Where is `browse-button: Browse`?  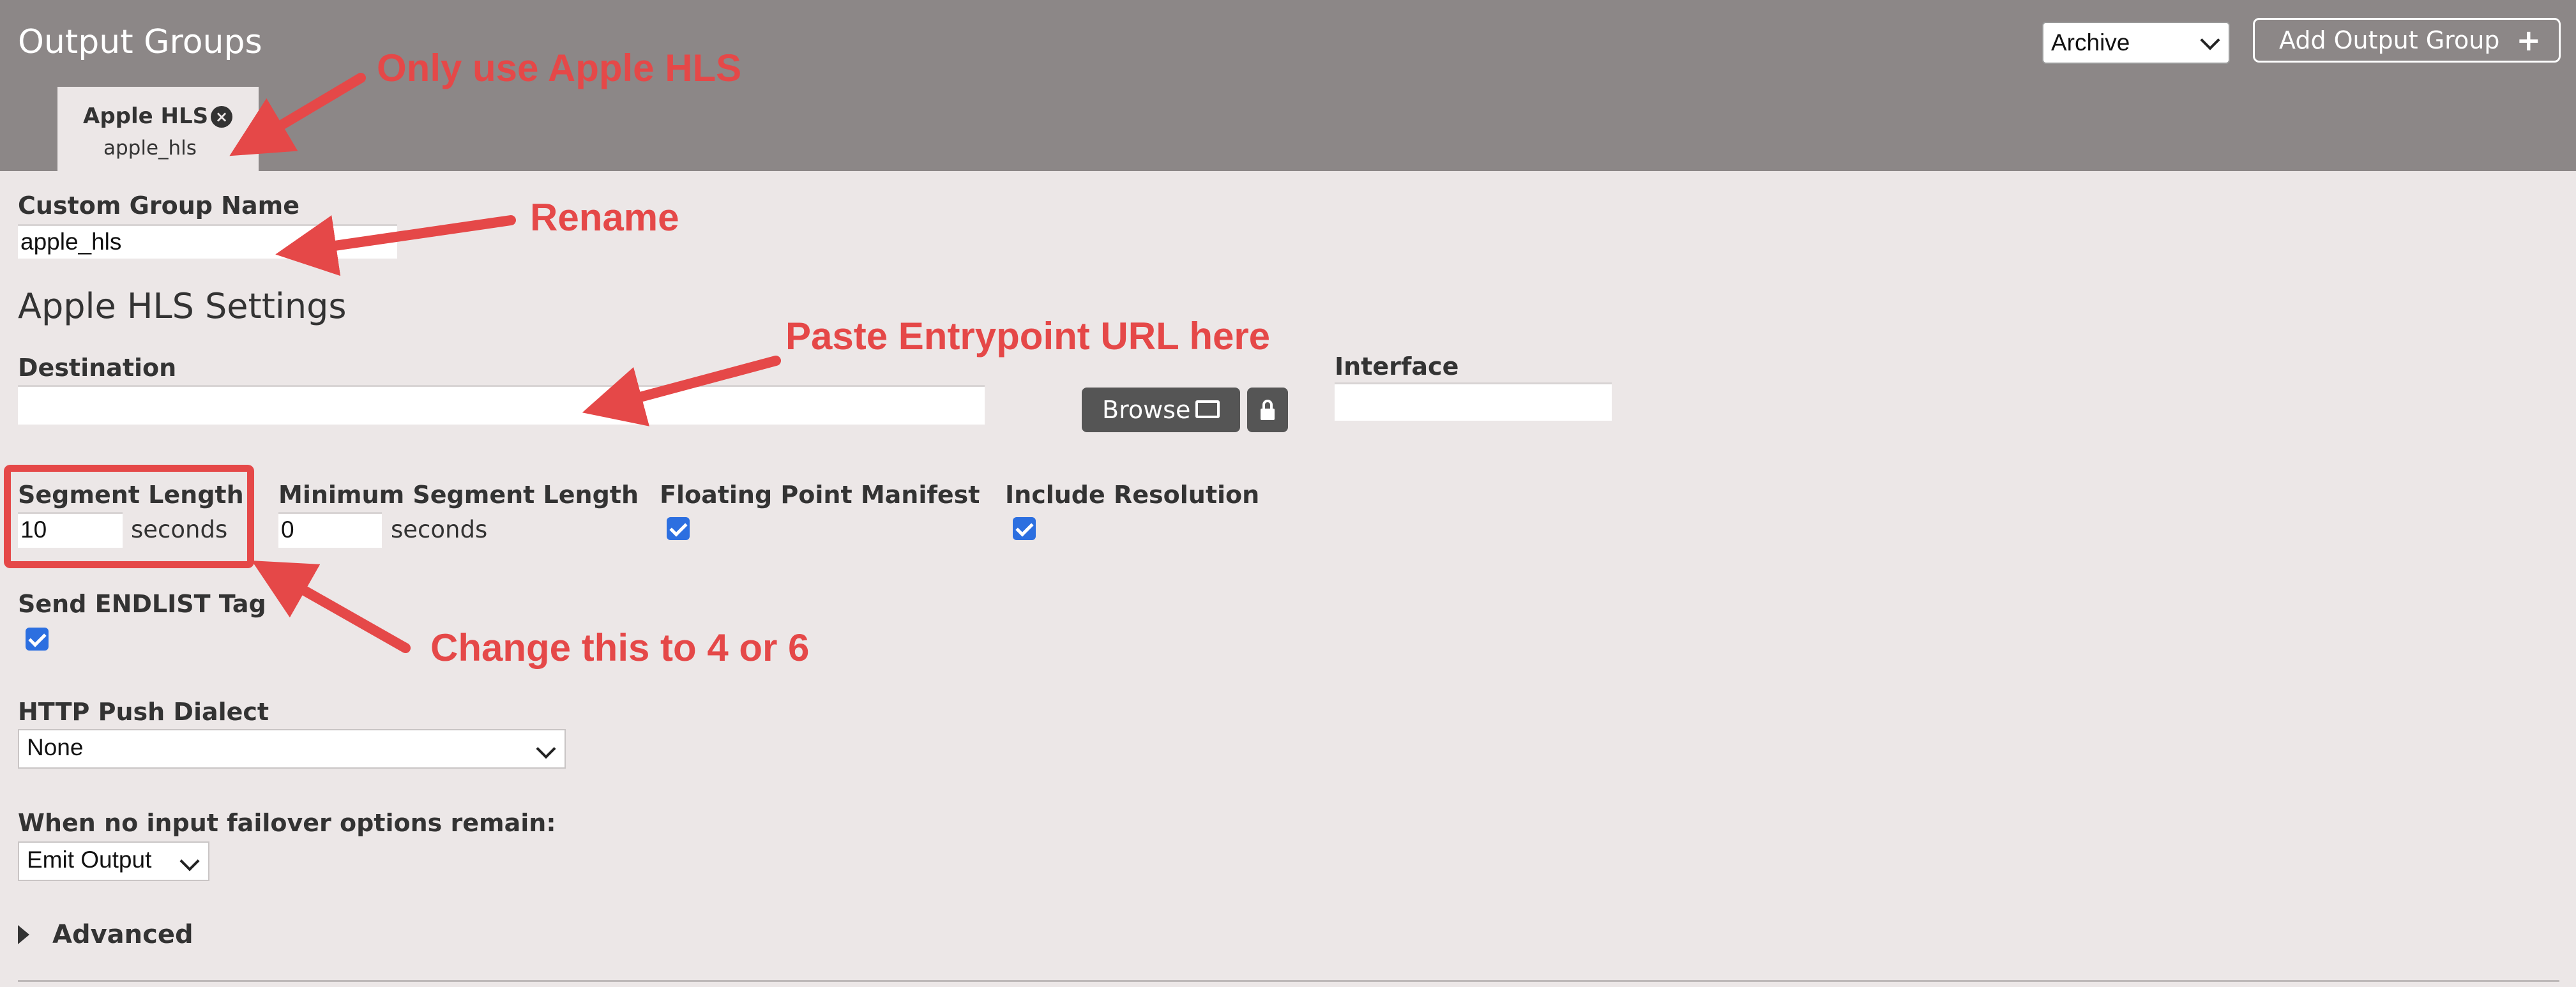
browse-button: Browse is located at coordinates (1161, 410).